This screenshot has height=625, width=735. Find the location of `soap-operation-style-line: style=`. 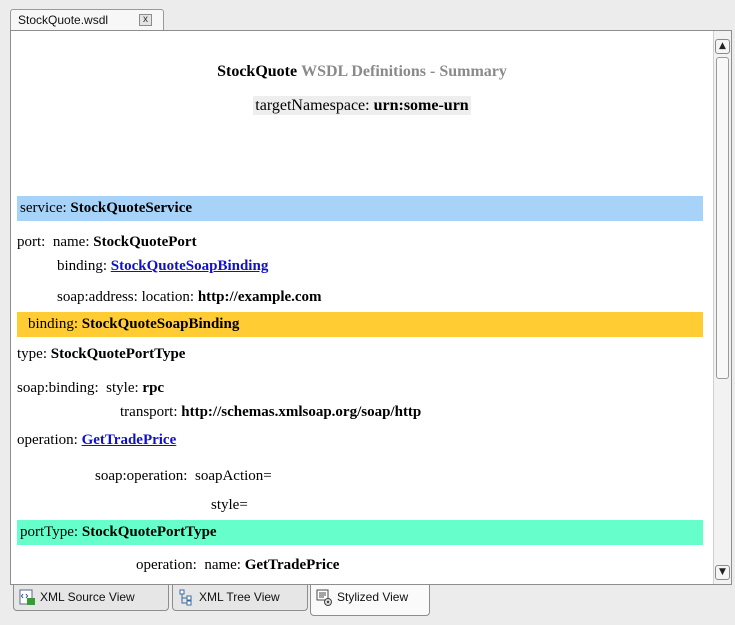

soap-operation-style-line: style= is located at coordinates (229, 505).